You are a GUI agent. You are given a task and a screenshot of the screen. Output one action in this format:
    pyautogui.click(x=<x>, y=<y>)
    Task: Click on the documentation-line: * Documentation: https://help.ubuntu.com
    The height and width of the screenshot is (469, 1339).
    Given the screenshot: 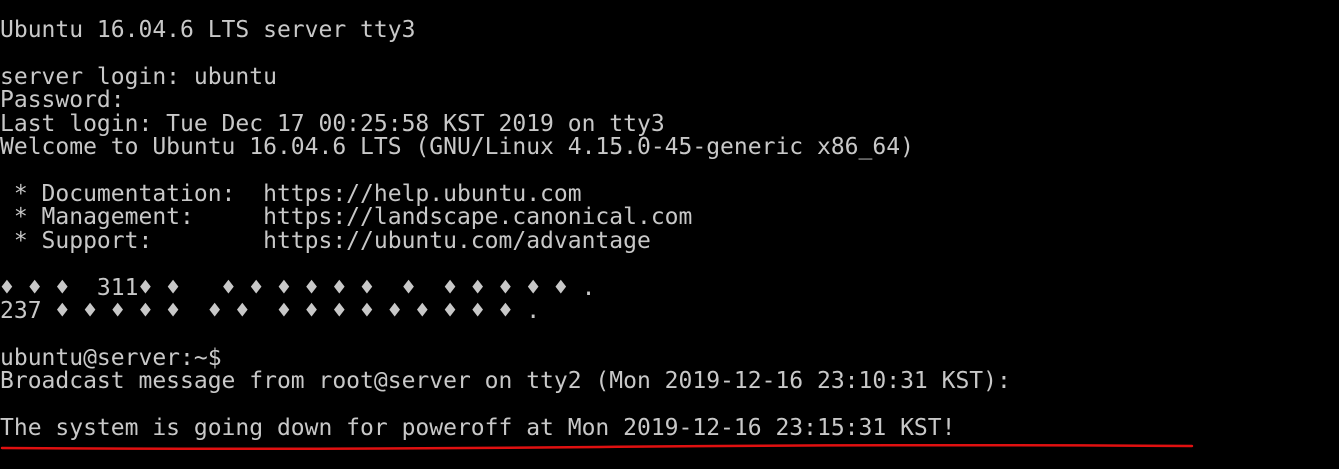 What is the action you would take?
    pyautogui.click(x=291, y=194)
    